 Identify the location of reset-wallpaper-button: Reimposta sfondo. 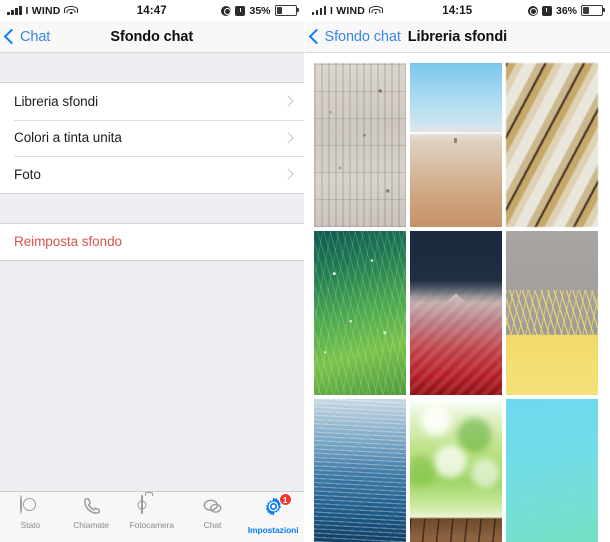
(152, 241).